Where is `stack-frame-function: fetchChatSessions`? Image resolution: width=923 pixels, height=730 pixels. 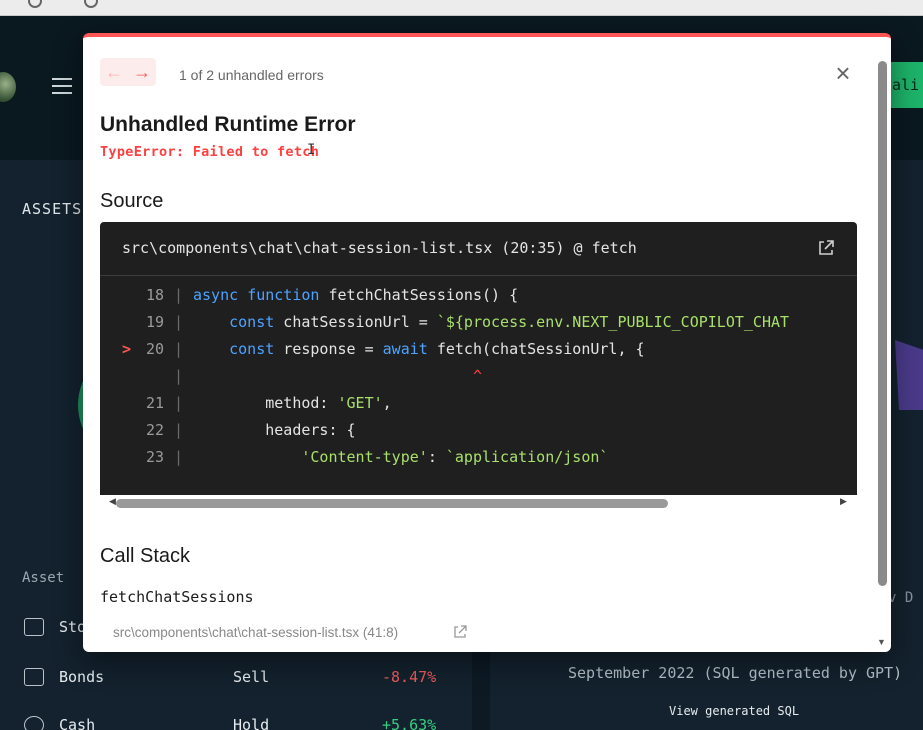
stack-frame-function: fetchChatSessions is located at coordinates (177, 597).